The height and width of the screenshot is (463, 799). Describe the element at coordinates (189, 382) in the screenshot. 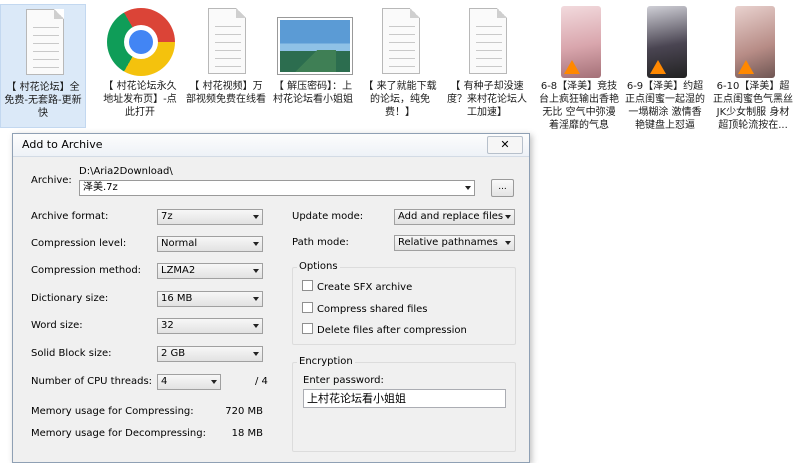

I see `cpu-threads-select: 4` at that location.